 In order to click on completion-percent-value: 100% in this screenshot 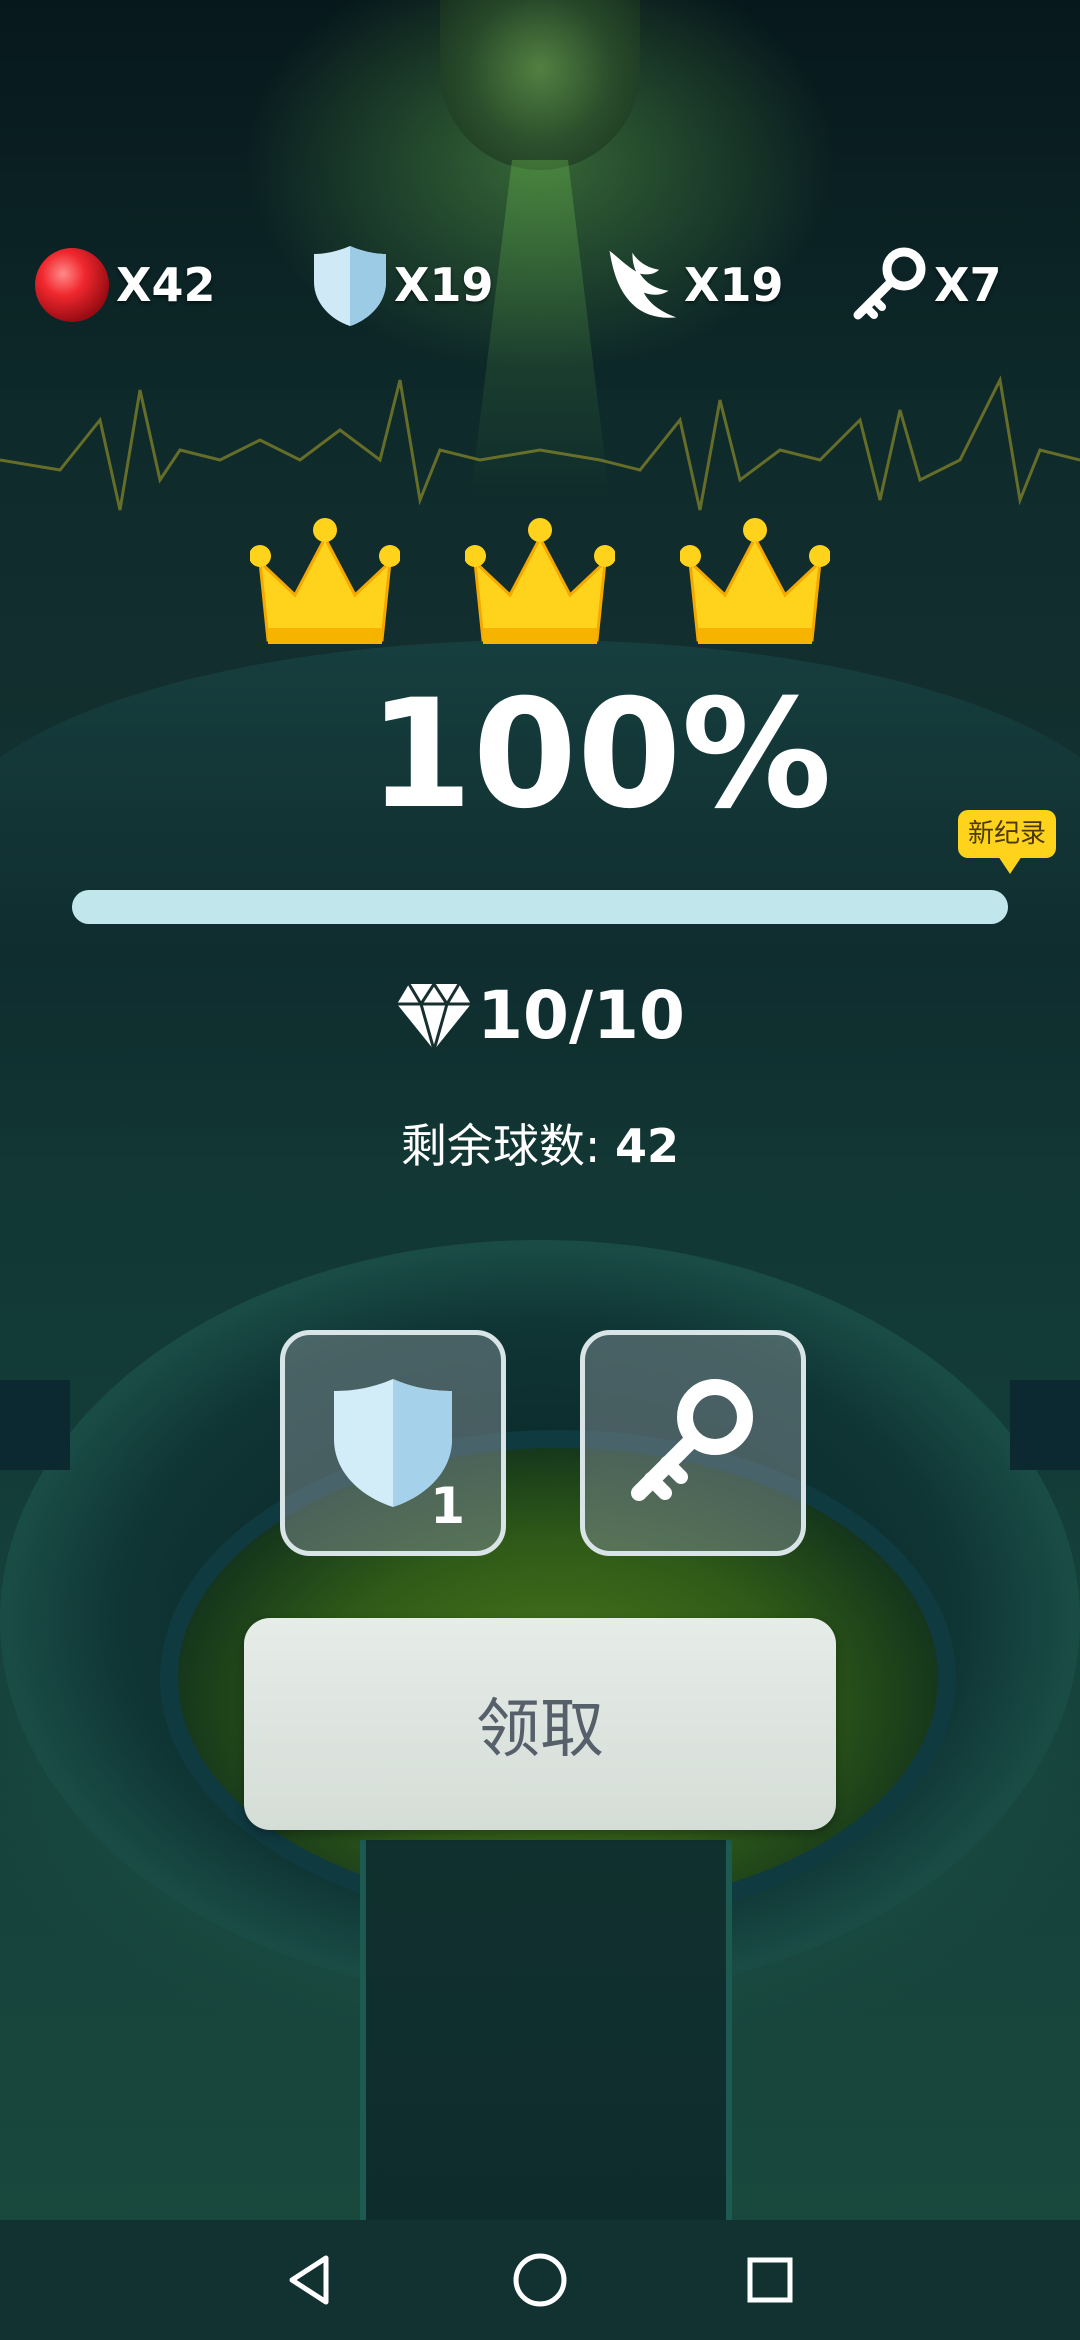, I will do `click(600, 755)`.